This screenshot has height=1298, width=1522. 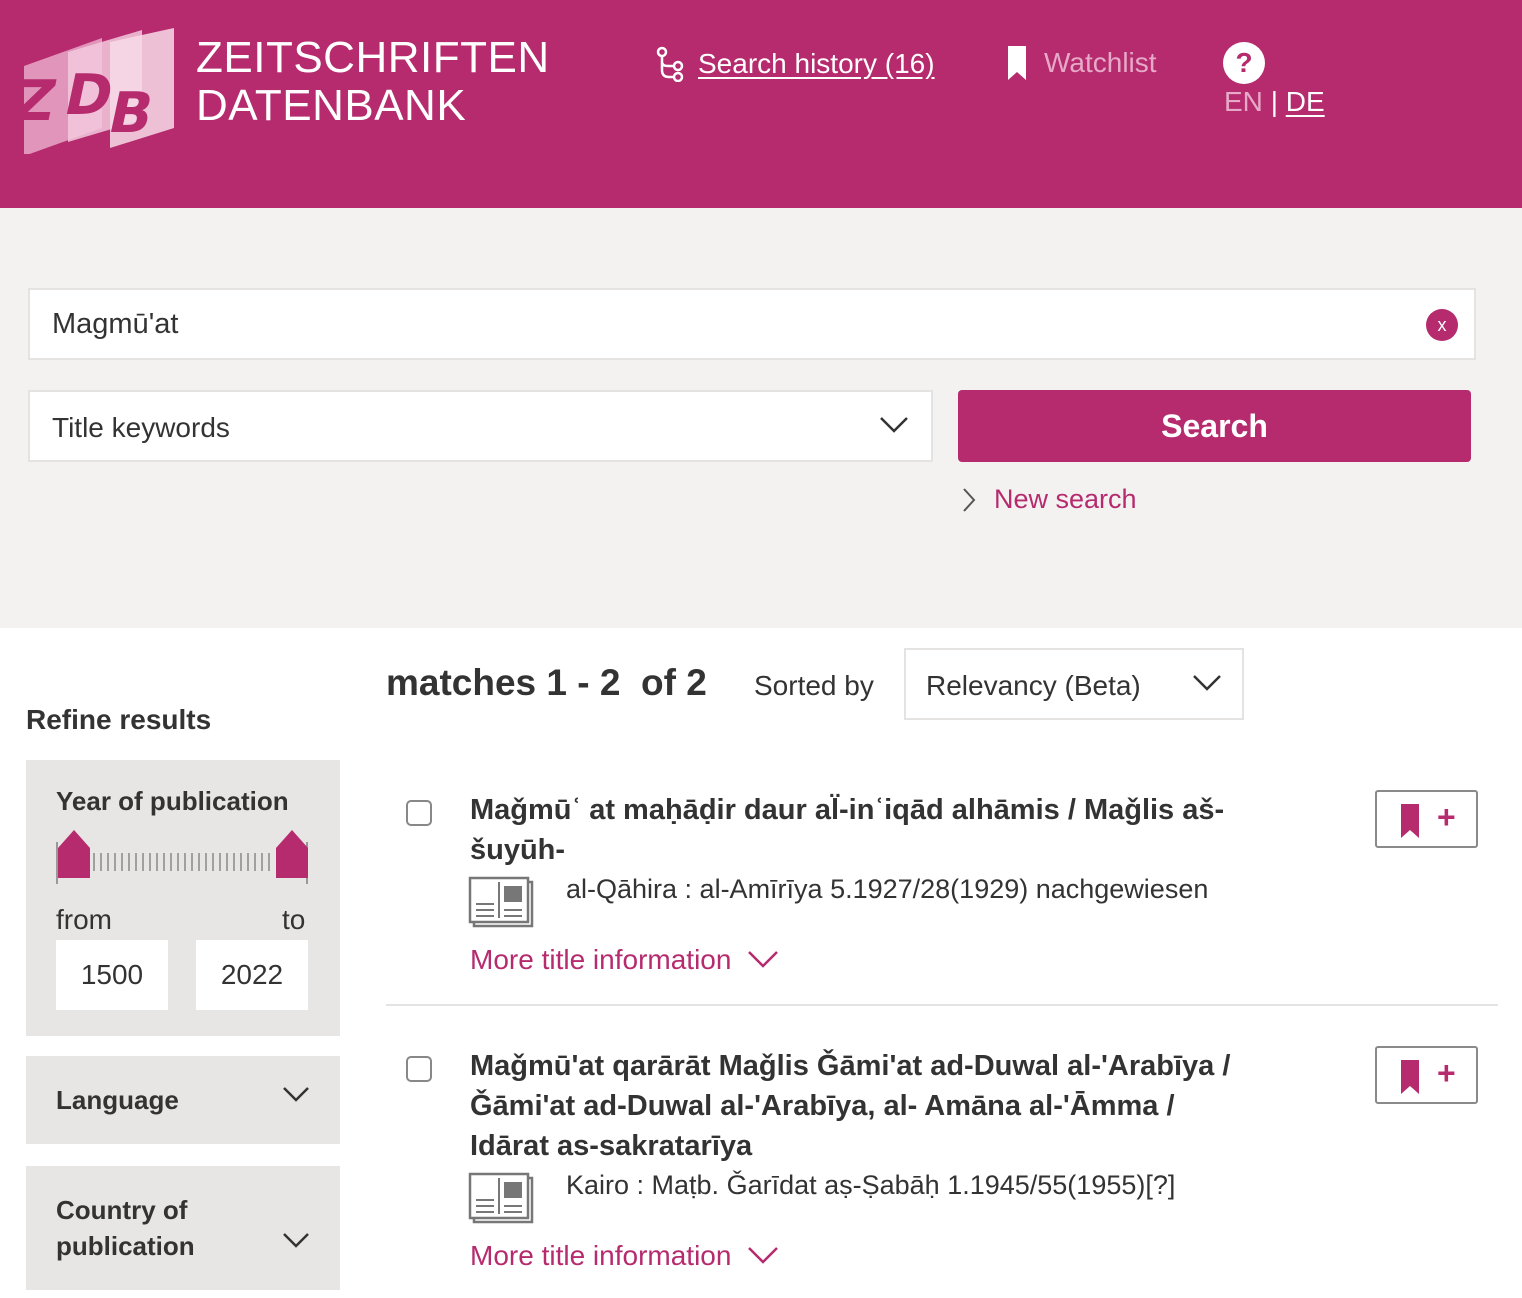 What do you see at coordinates (1442, 325) in the screenshot?
I see `clear-icon: x` at bounding box center [1442, 325].